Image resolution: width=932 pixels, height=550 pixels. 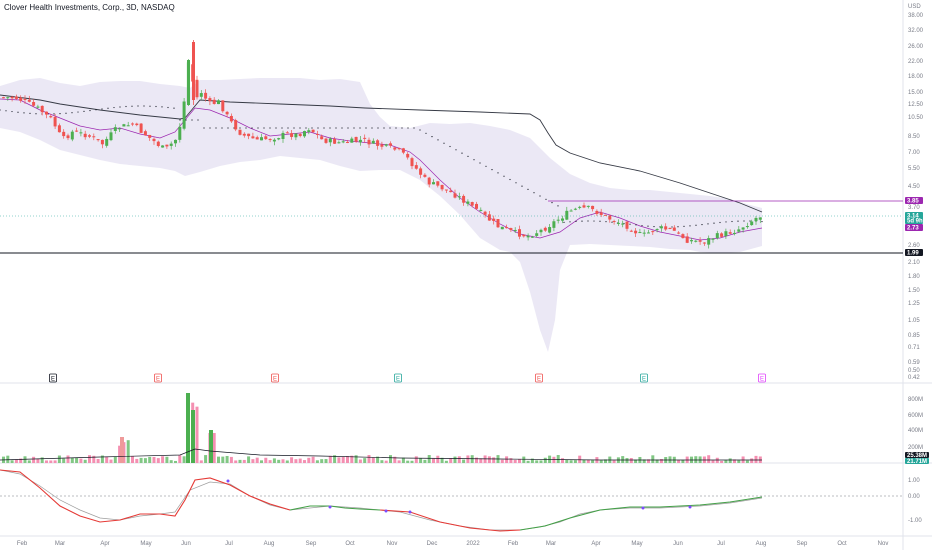 What do you see at coordinates (914, 371) in the screenshot?
I see `price-axis-tick: 0.50` at bounding box center [914, 371].